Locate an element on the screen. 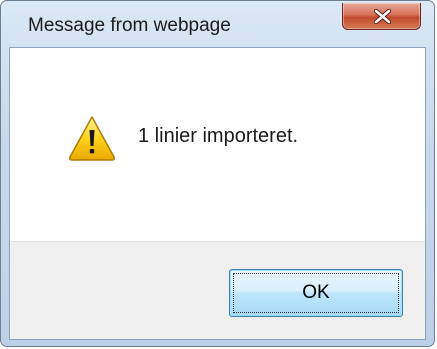 This screenshot has height=349, width=437. close-button is located at coordinates (381, 16).